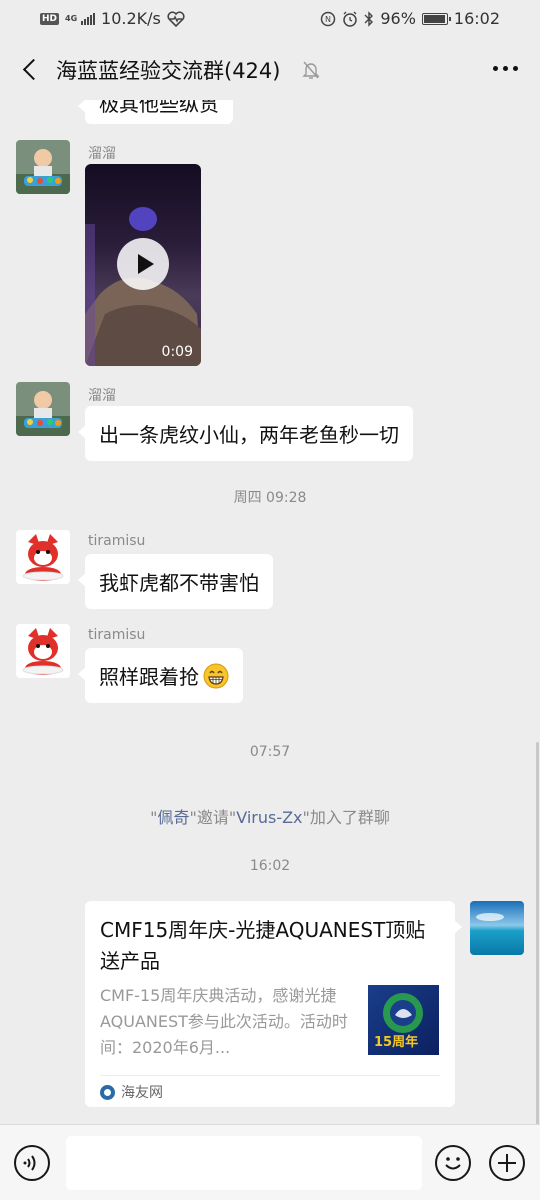  I want to click on nav-bar: 海蓝蓝经验交流群(424), so click(270, 69).